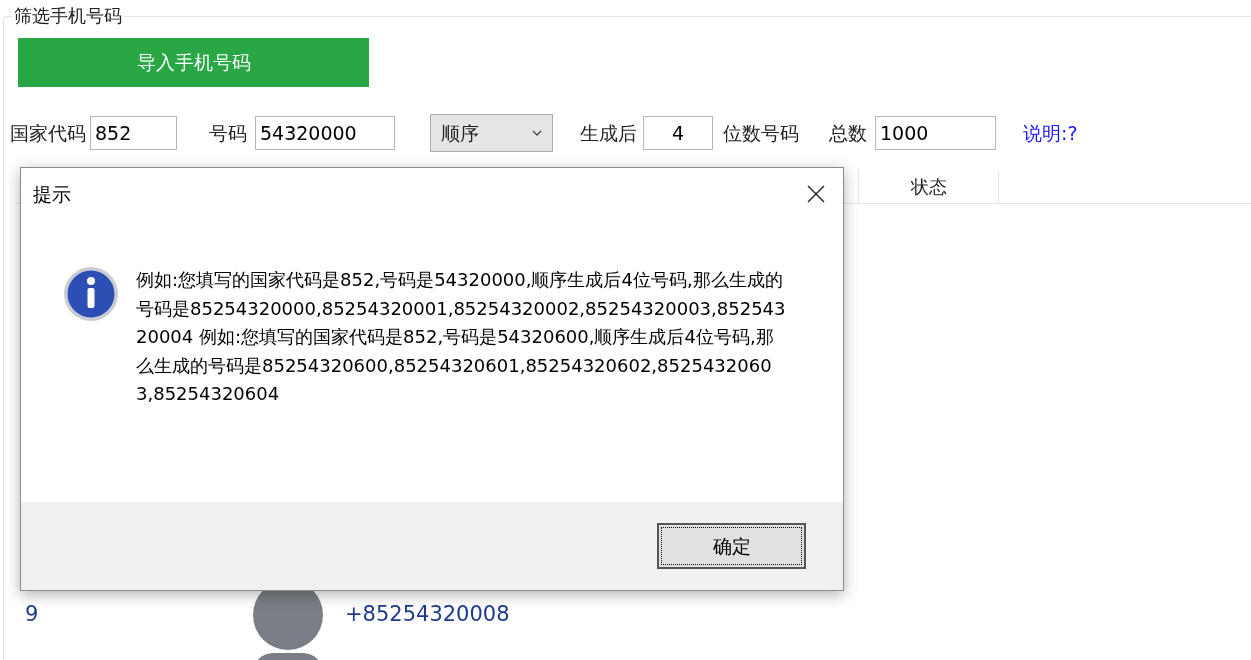 This screenshot has width=1251, height=660. What do you see at coordinates (461, 337) in the screenshot?
I see `dialog-message: 例如:您填写的国家代码是852,号码是54320000,顺序生成后4位号码,那么生成的号码是85254320000,85254320001,85254320002,85254320003,85254320004 例如:您填写的国家代码是852,号码是54320600,顺序生成后4位号码,那么生成的号码是85254320600,85254320601,85254320602,85254320603,85254320604` at bounding box center [461, 337].